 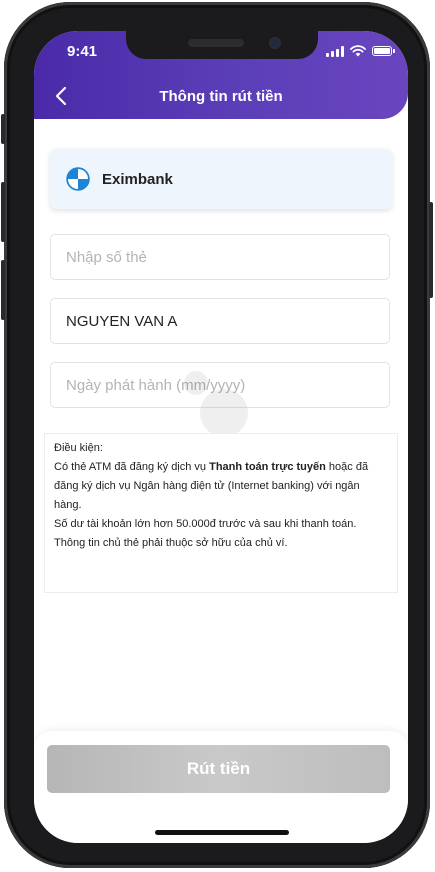 I want to click on terms-bold-service: Thanh toán trực tuyến, so click(x=267, y=467).